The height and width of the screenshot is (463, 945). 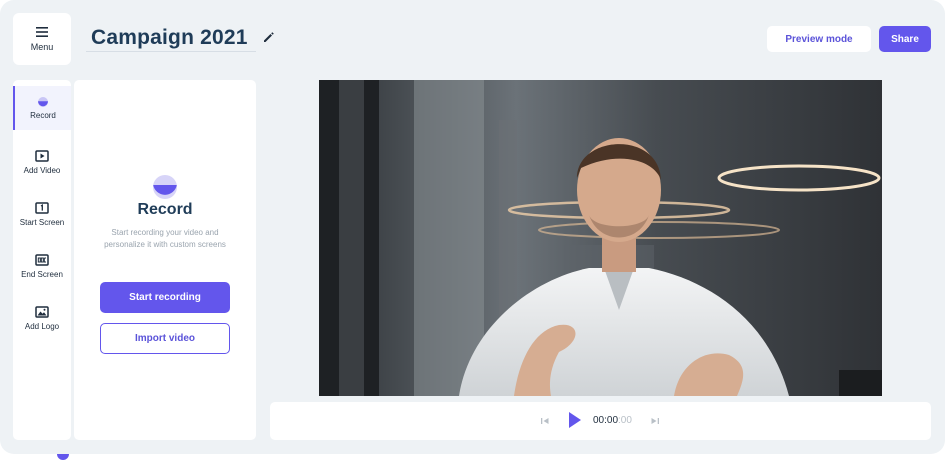 I want to click on player-controls: 00:00:00, so click(x=600, y=421).